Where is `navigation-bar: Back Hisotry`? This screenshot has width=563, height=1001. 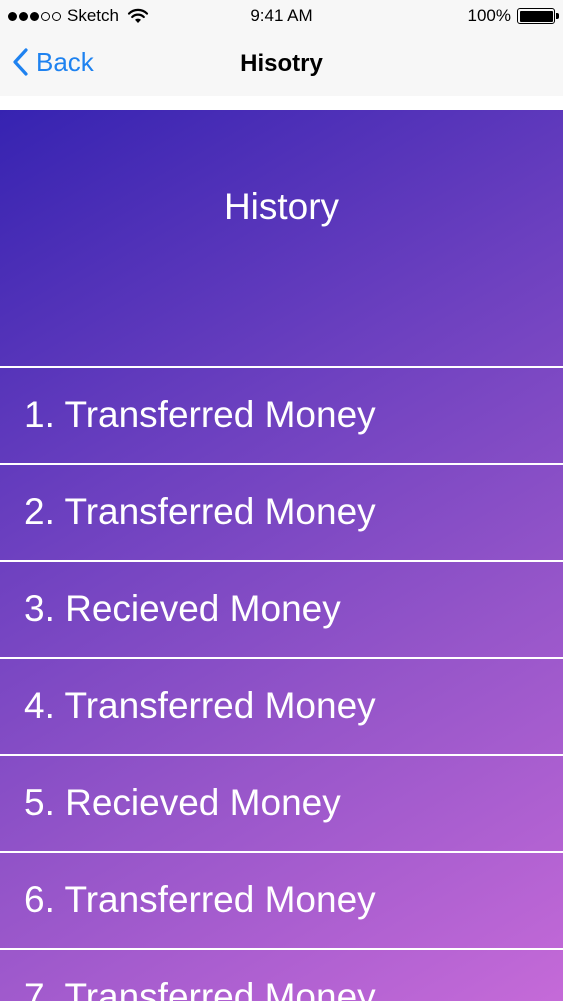
navigation-bar: Back Hisotry is located at coordinates (281, 64).